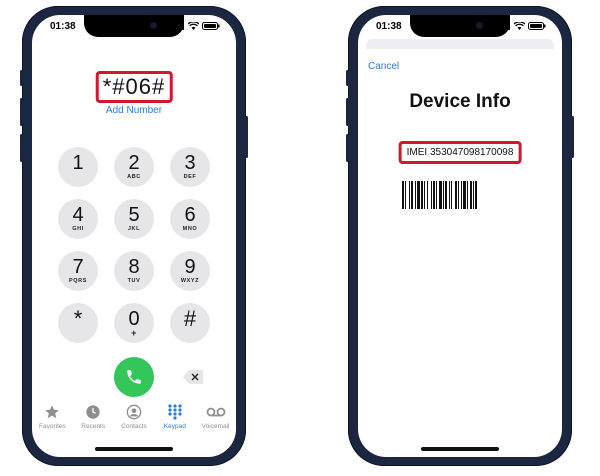 The width and height of the screenshot is (600, 476). Describe the element at coordinates (460, 44) in the screenshot. I see `sheet-background-edge` at that location.